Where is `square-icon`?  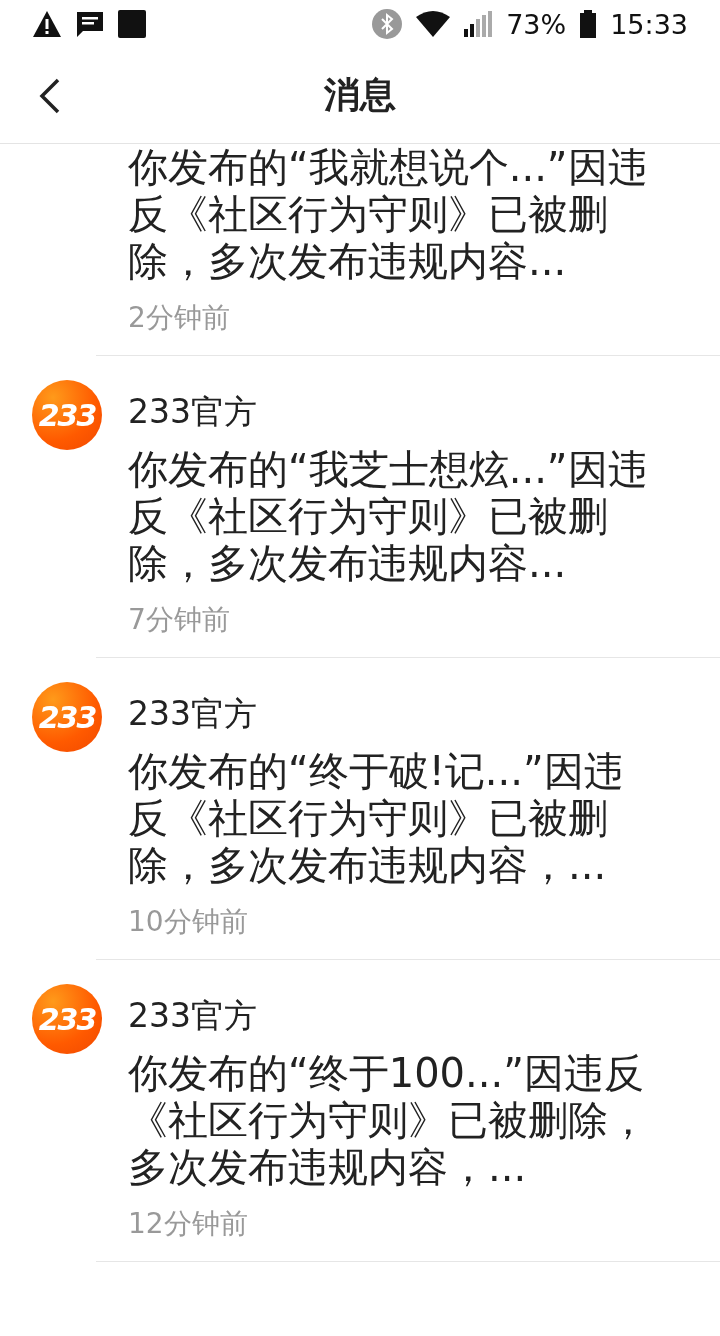
square-icon is located at coordinates (132, 24).